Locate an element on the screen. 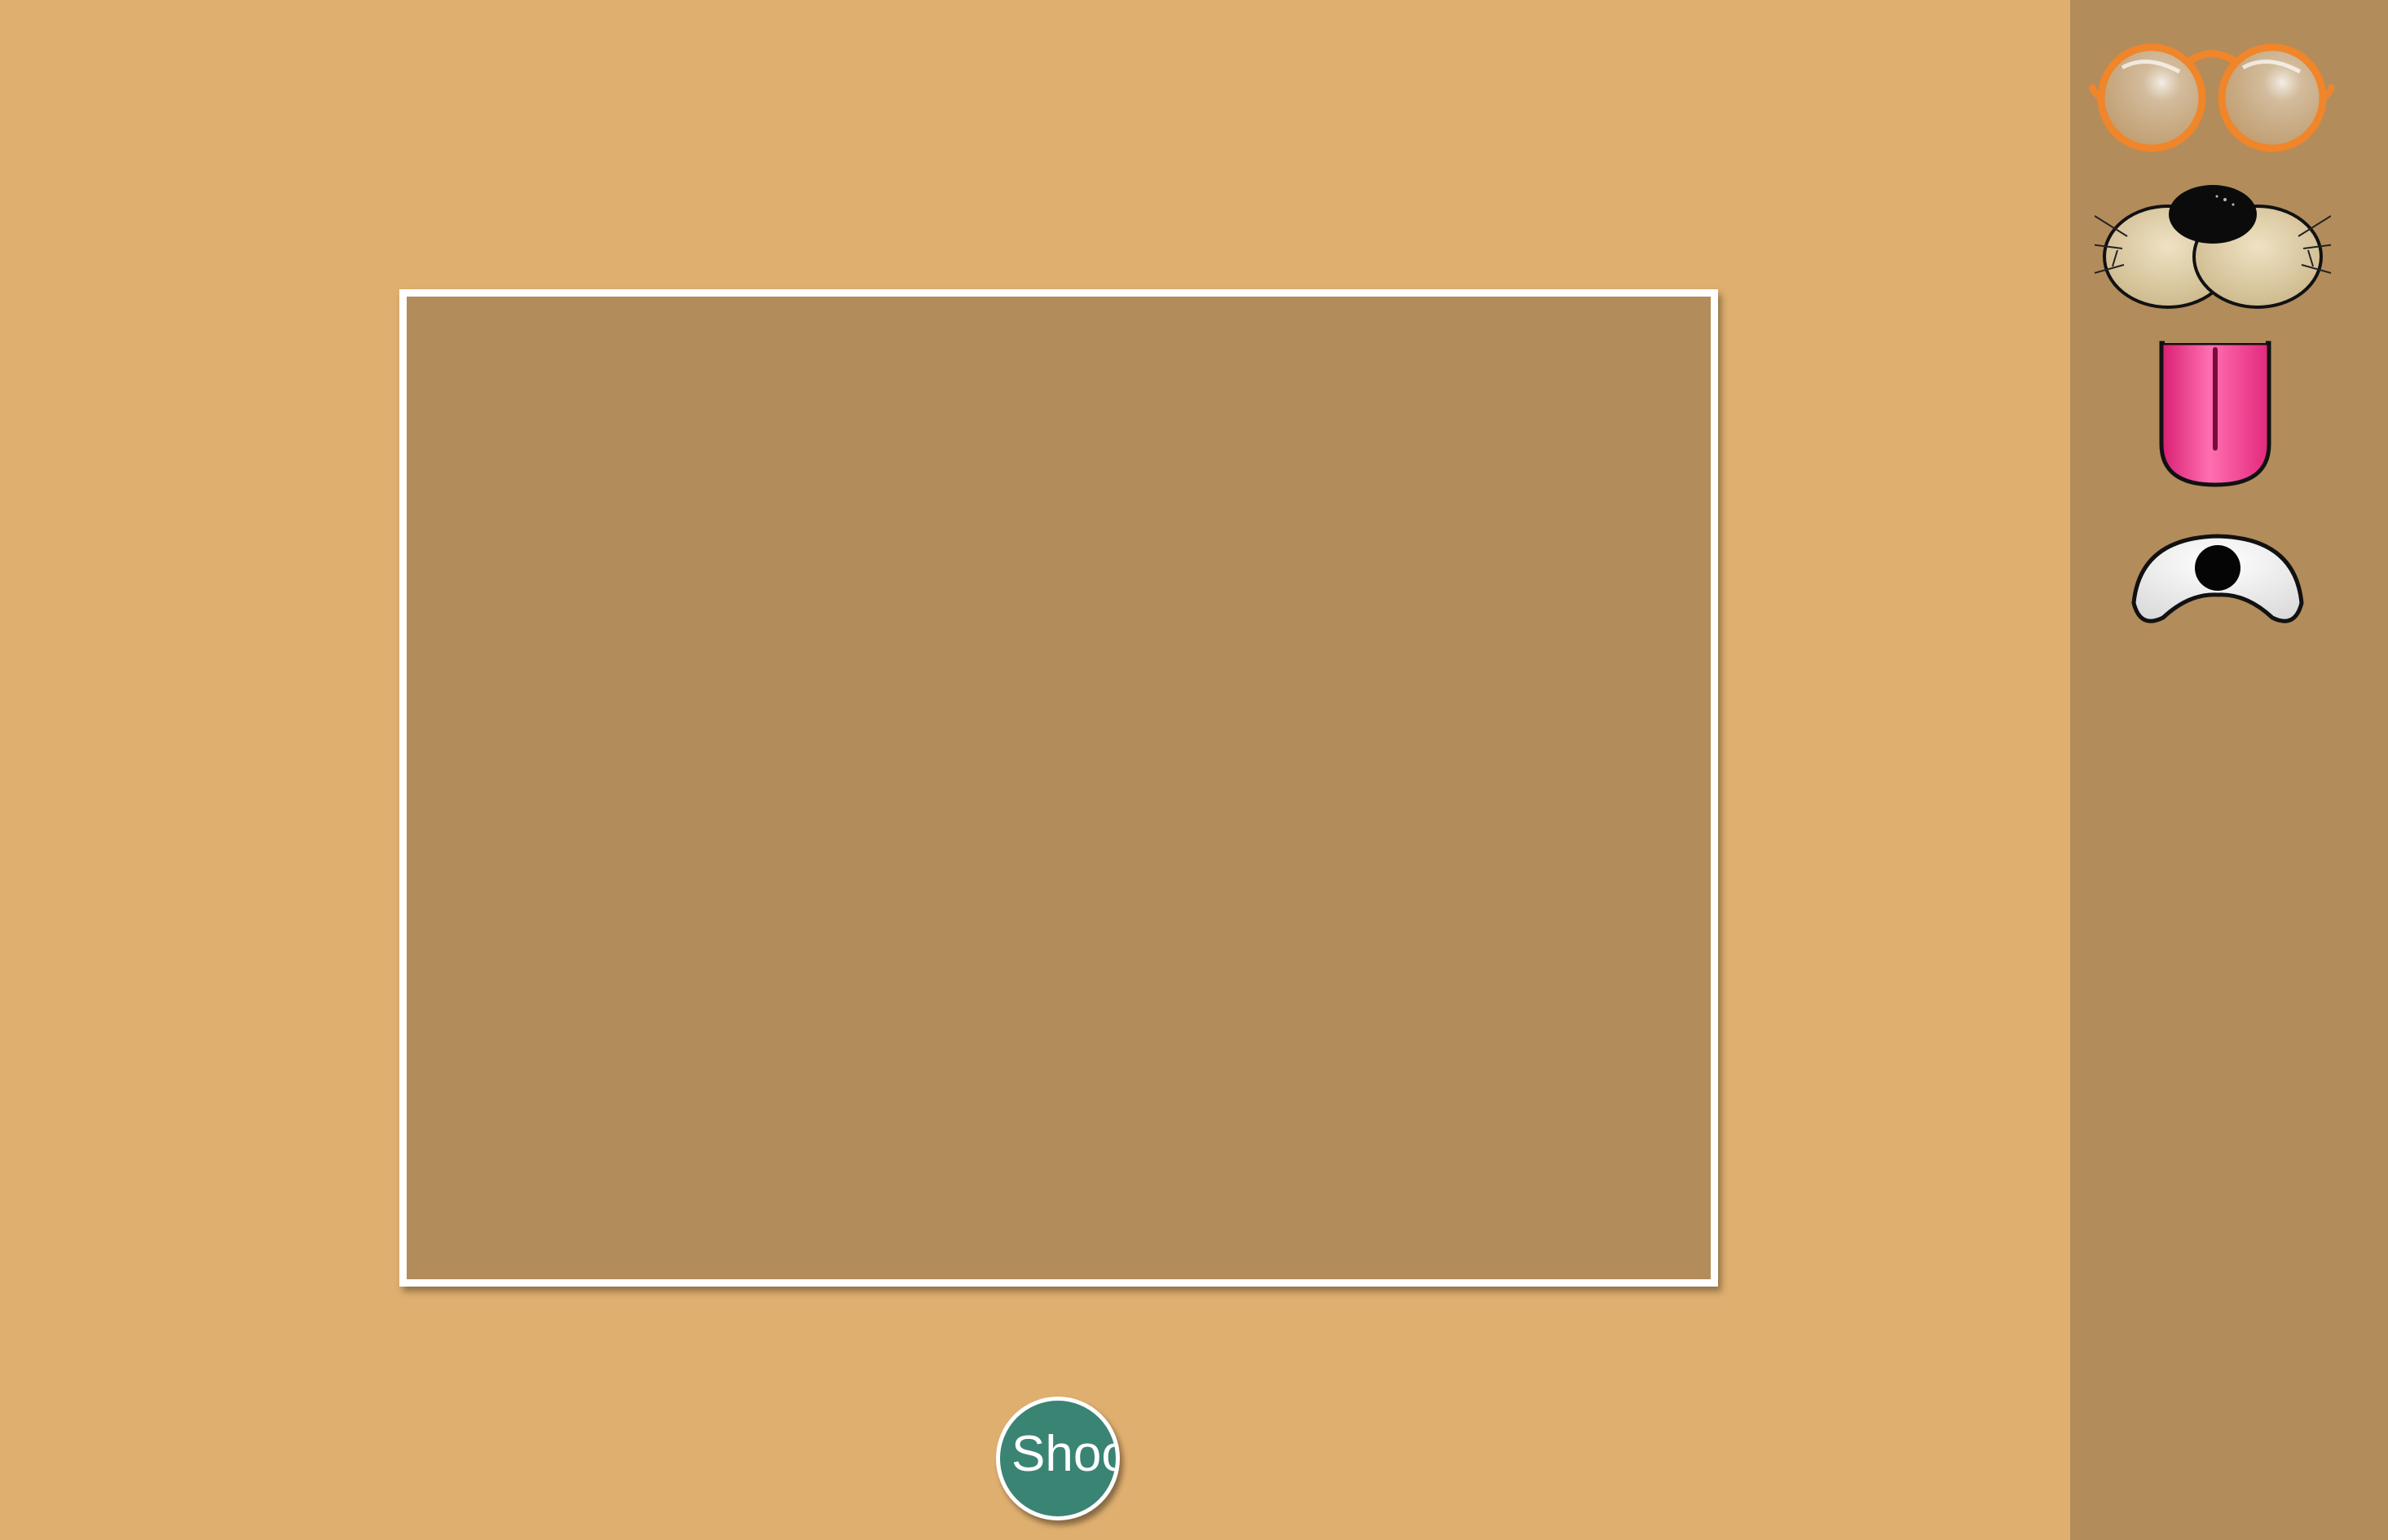  shoot-button: Shoo is located at coordinates (1058, 1458).